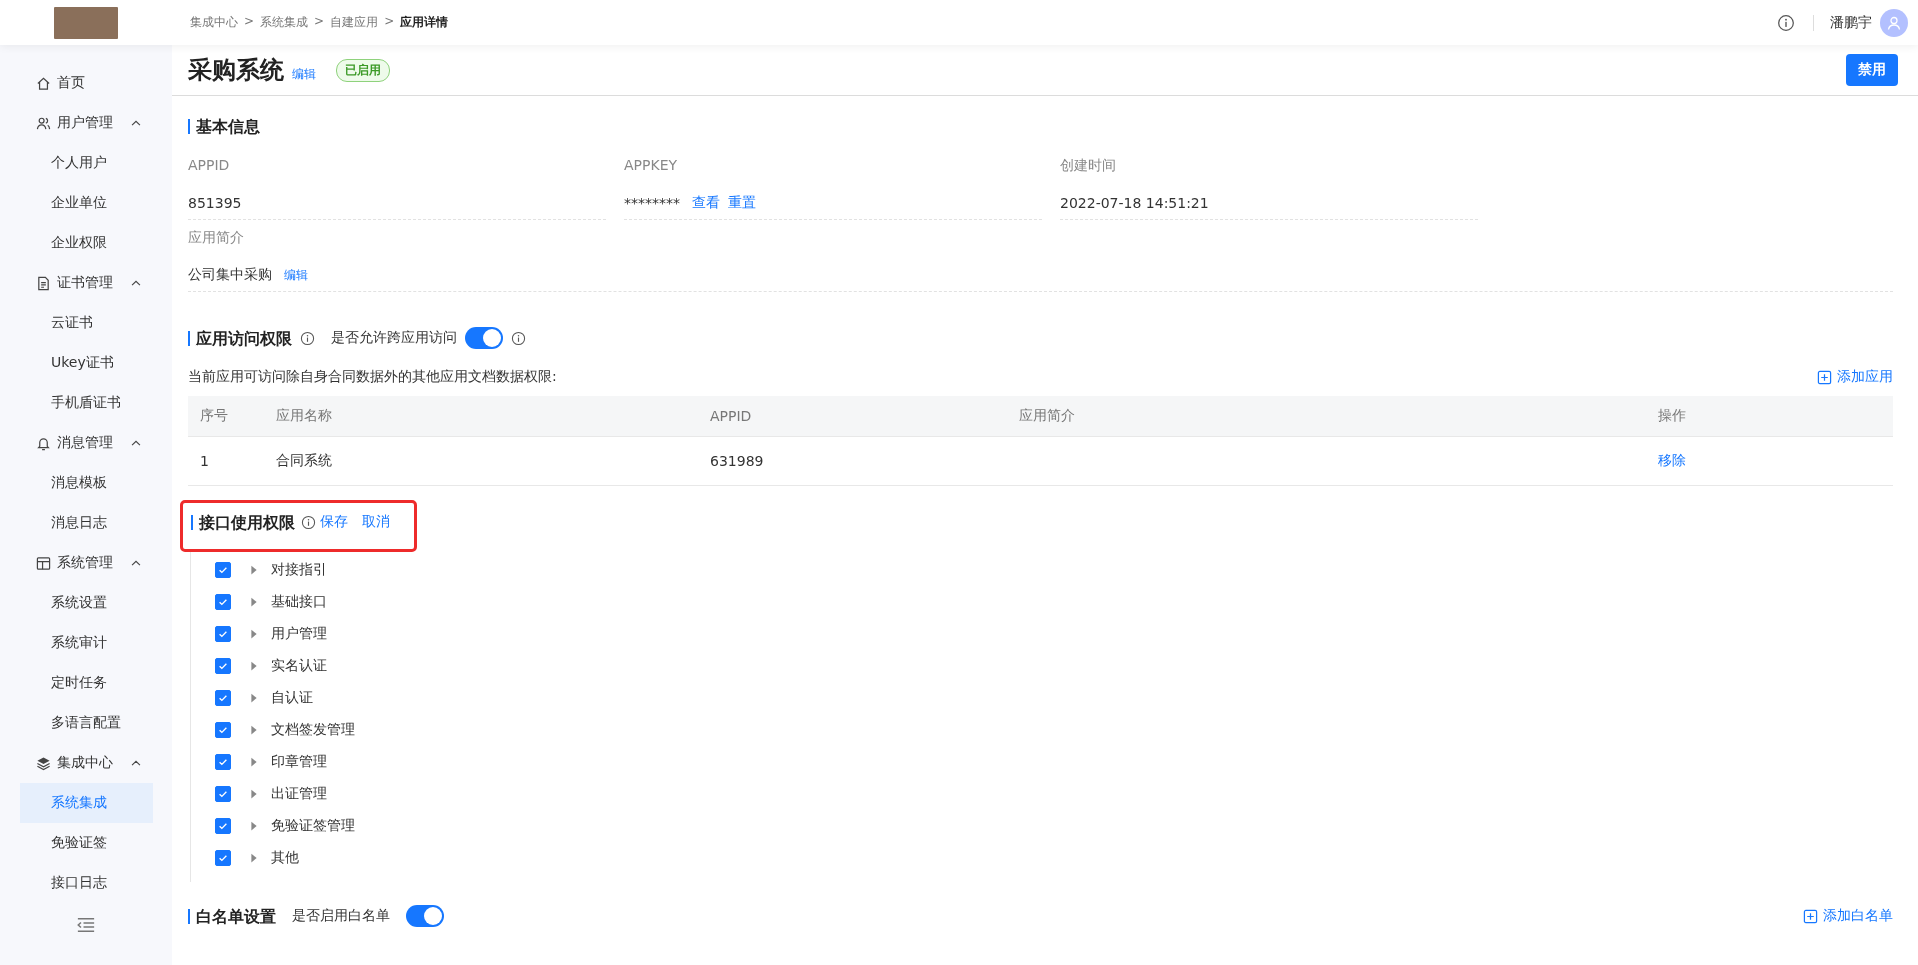  What do you see at coordinates (284, 22) in the screenshot?
I see `breadcrumb-link: 系统集成` at bounding box center [284, 22].